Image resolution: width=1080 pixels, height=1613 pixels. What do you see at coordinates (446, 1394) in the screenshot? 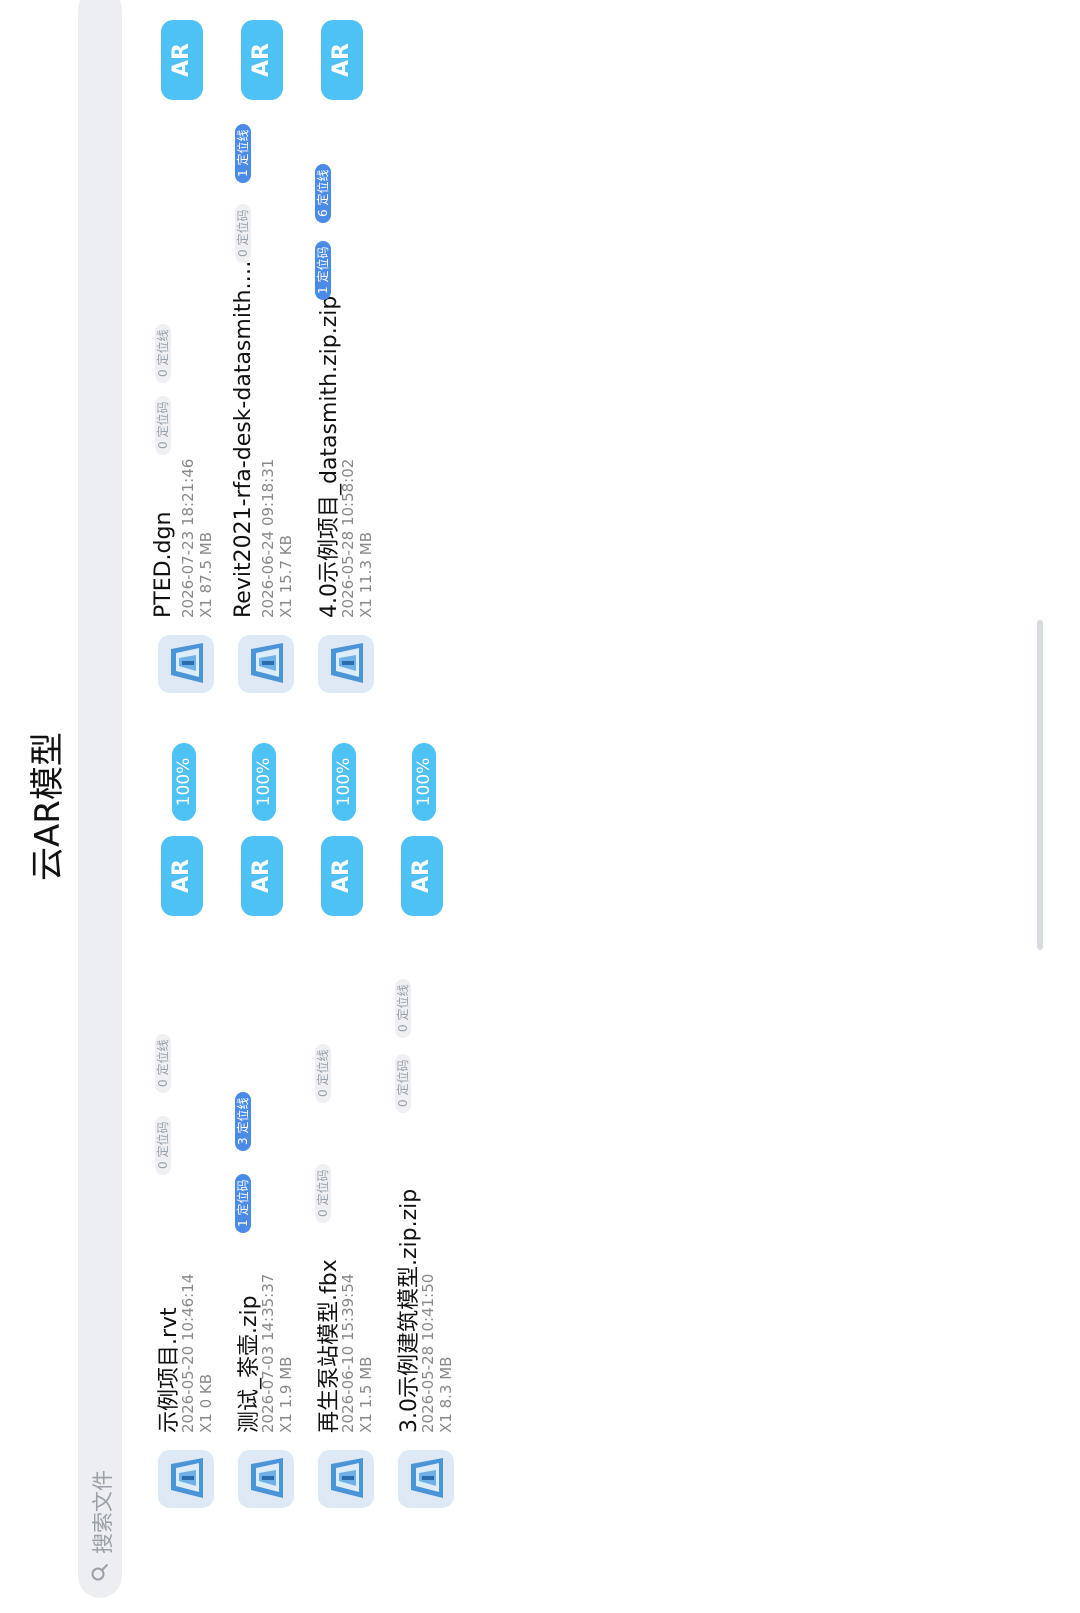
I see `file-size: X1 8.3 MB` at bounding box center [446, 1394].